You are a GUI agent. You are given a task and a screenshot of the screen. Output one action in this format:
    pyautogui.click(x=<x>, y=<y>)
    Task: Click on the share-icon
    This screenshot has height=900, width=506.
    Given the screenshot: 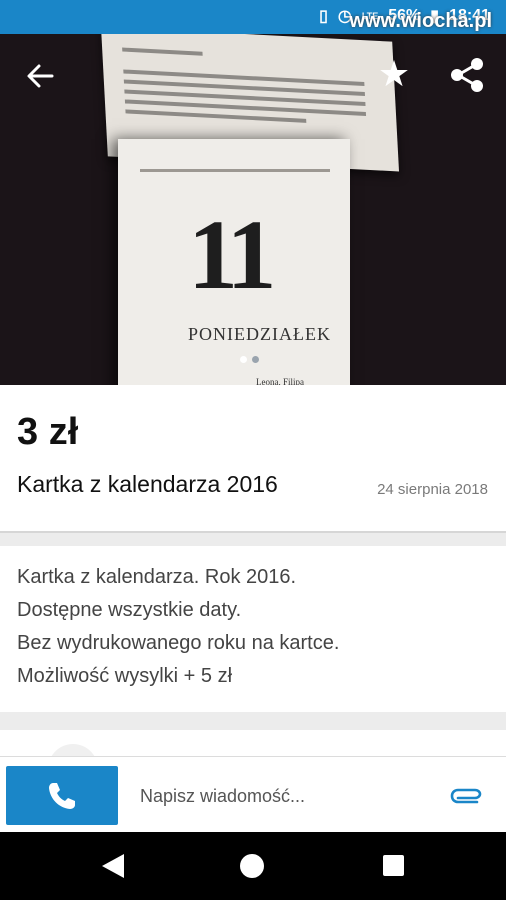 What is the action you would take?
    pyautogui.click(x=467, y=75)
    